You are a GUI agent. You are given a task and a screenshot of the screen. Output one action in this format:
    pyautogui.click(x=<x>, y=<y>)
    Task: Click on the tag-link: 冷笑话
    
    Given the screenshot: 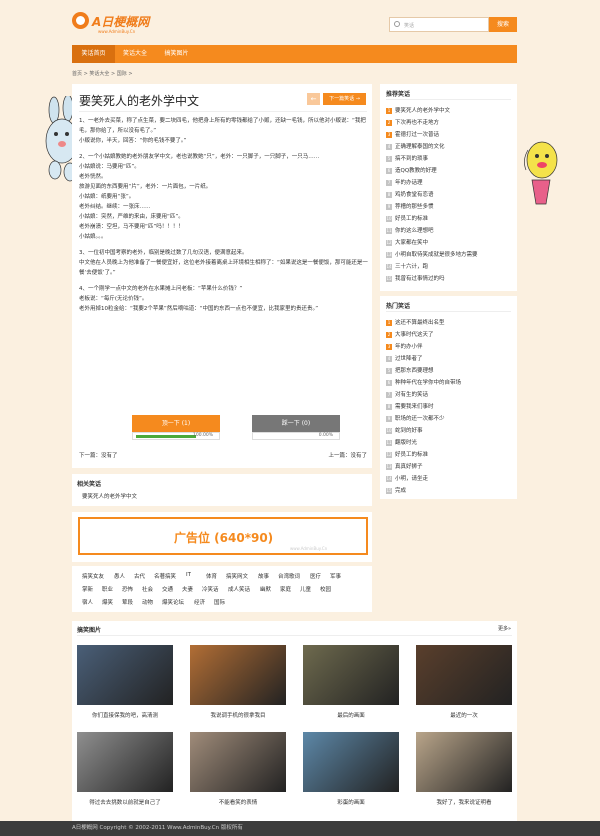 What is the action you would take?
    pyautogui.click(x=210, y=589)
    